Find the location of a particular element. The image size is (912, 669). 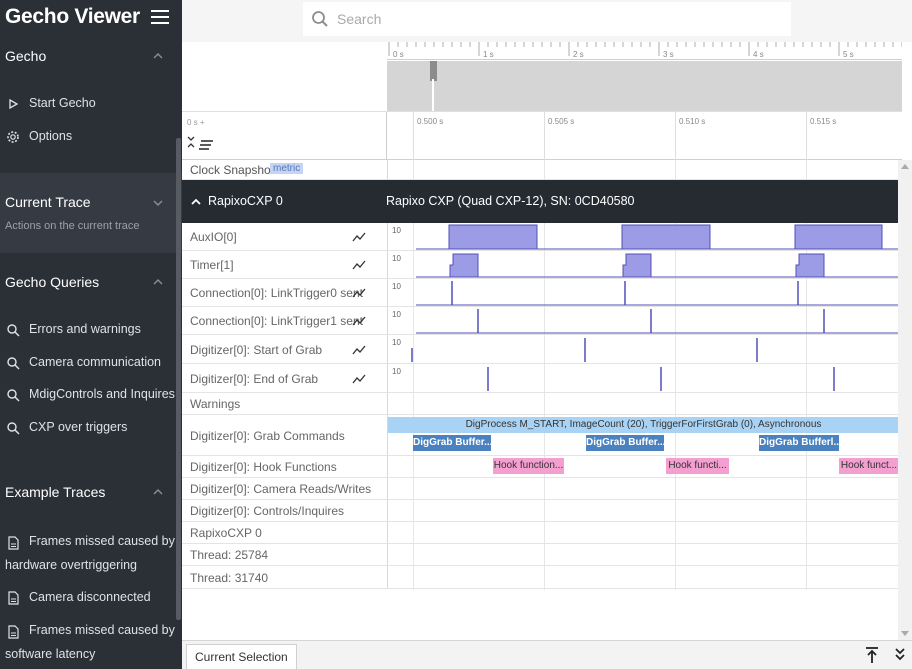

bottom-panel-bar: Current Selection is located at coordinates (547, 654).